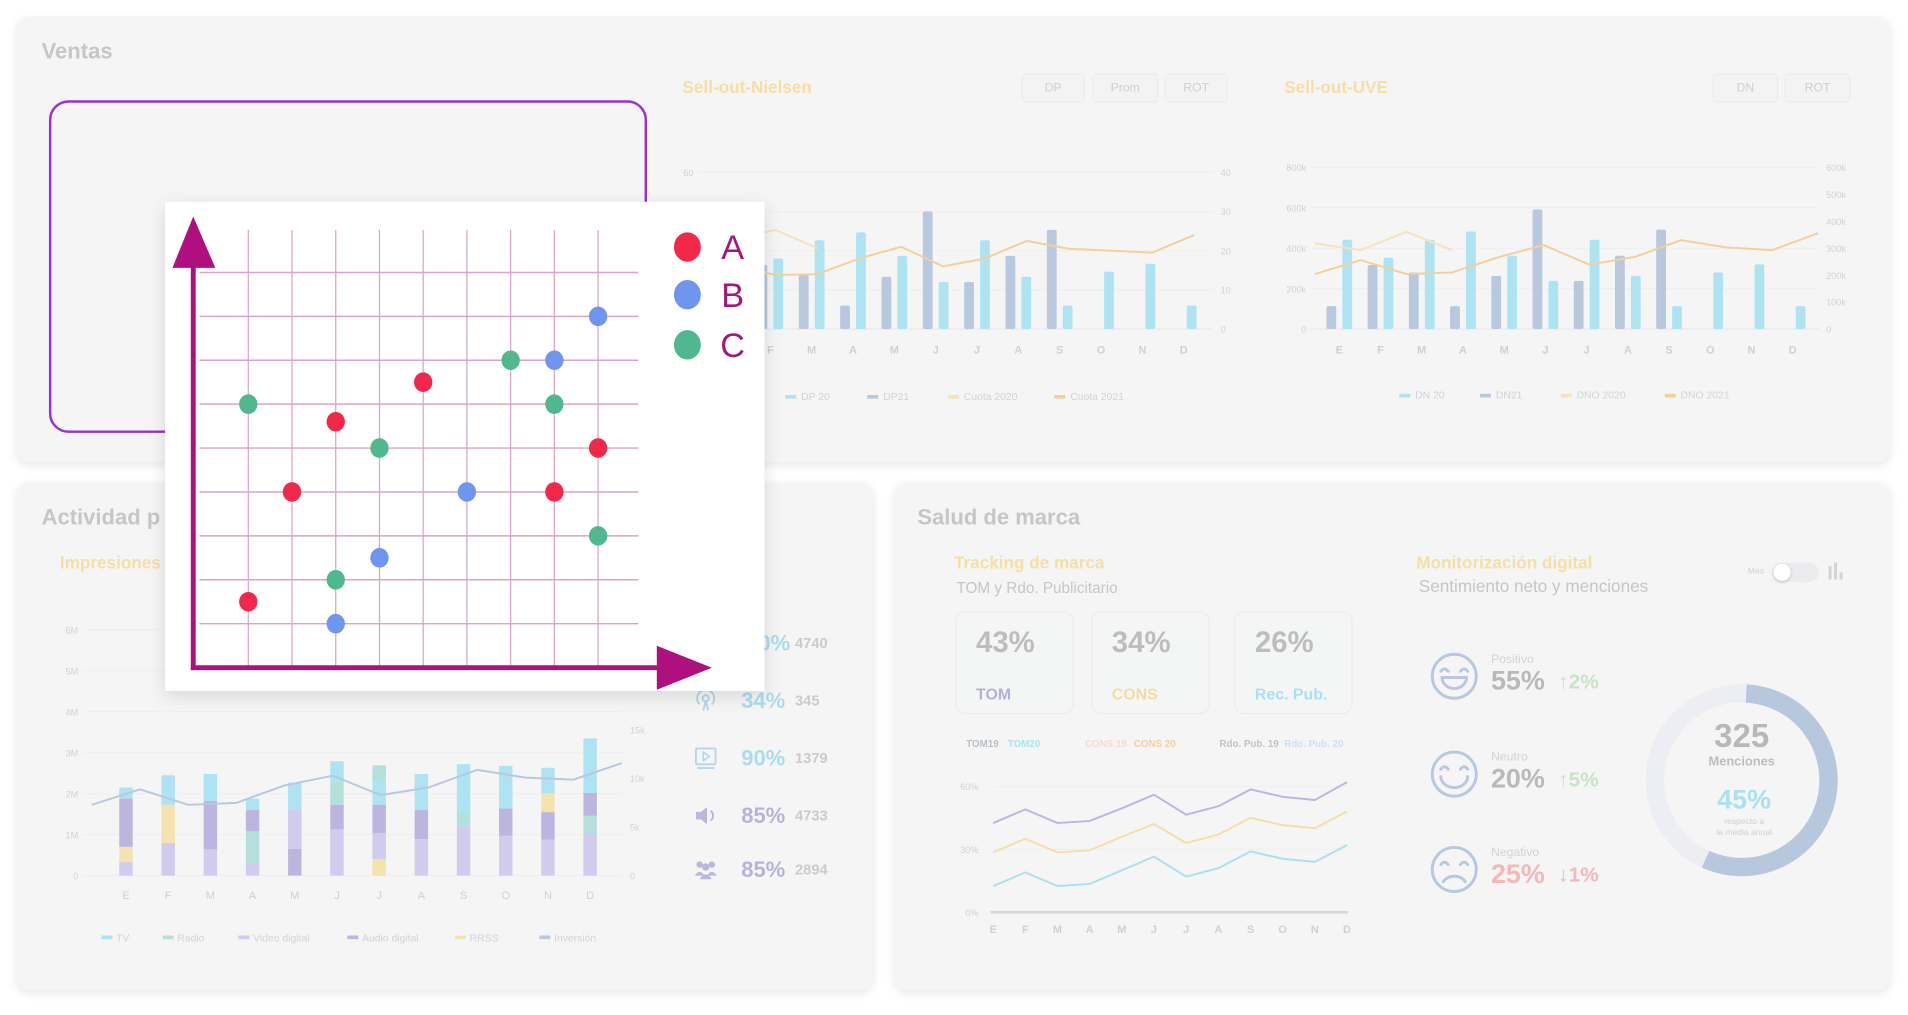 The image size is (1908, 1015). What do you see at coordinates (1226, 290) in the screenshot?
I see `right-tick-label: 10` at bounding box center [1226, 290].